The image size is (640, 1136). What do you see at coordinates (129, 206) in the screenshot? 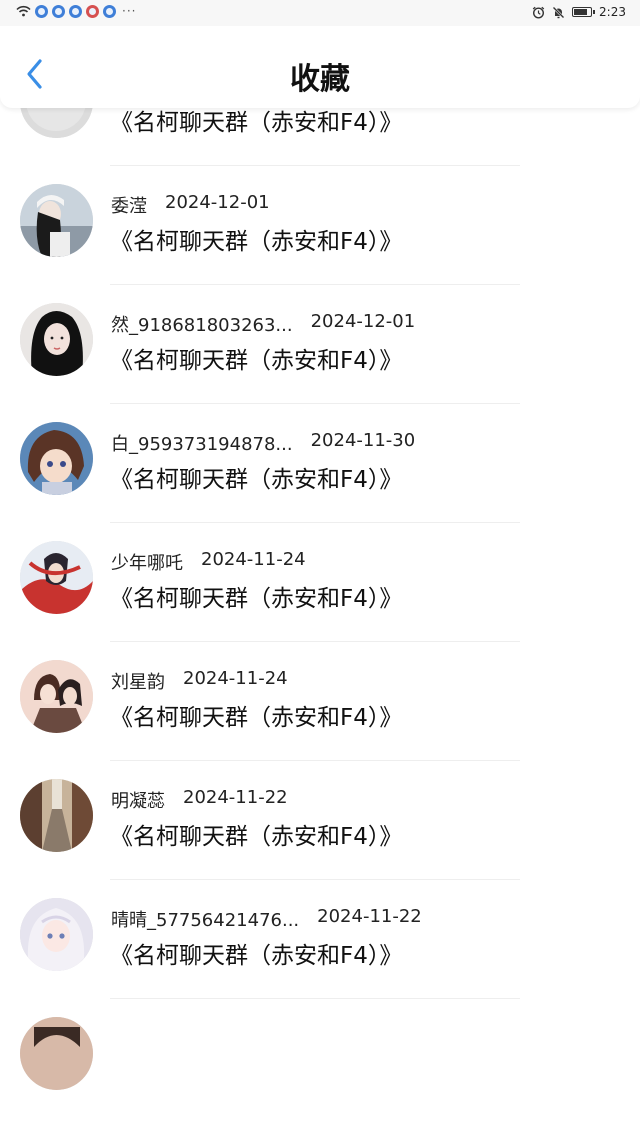
I see `username: 委滢` at bounding box center [129, 206].